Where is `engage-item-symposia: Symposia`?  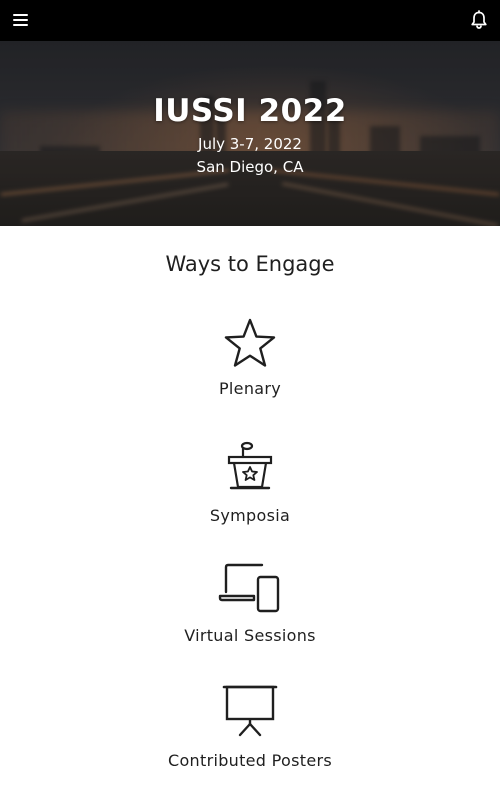
engage-item-symposia: Symposia is located at coordinates (250, 482).